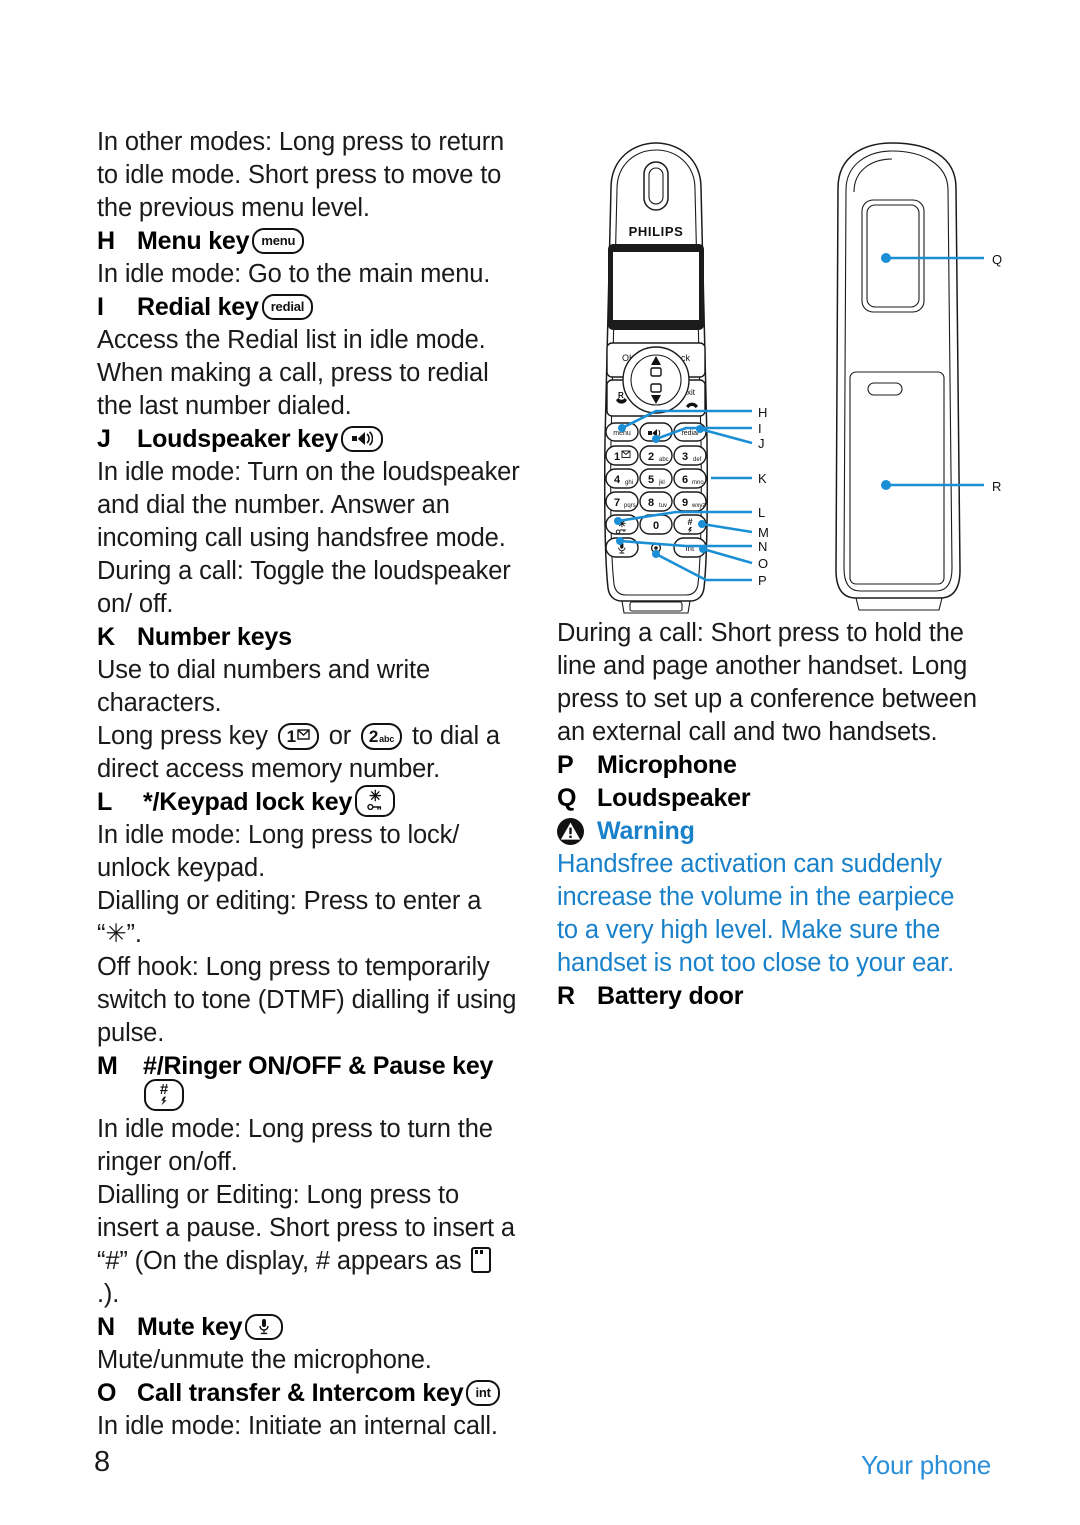 The height and width of the screenshot is (1525, 1080). What do you see at coordinates (362, 438) in the screenshot?
I see `loudspeaker-key-icon` at bounding box center [362, 438].